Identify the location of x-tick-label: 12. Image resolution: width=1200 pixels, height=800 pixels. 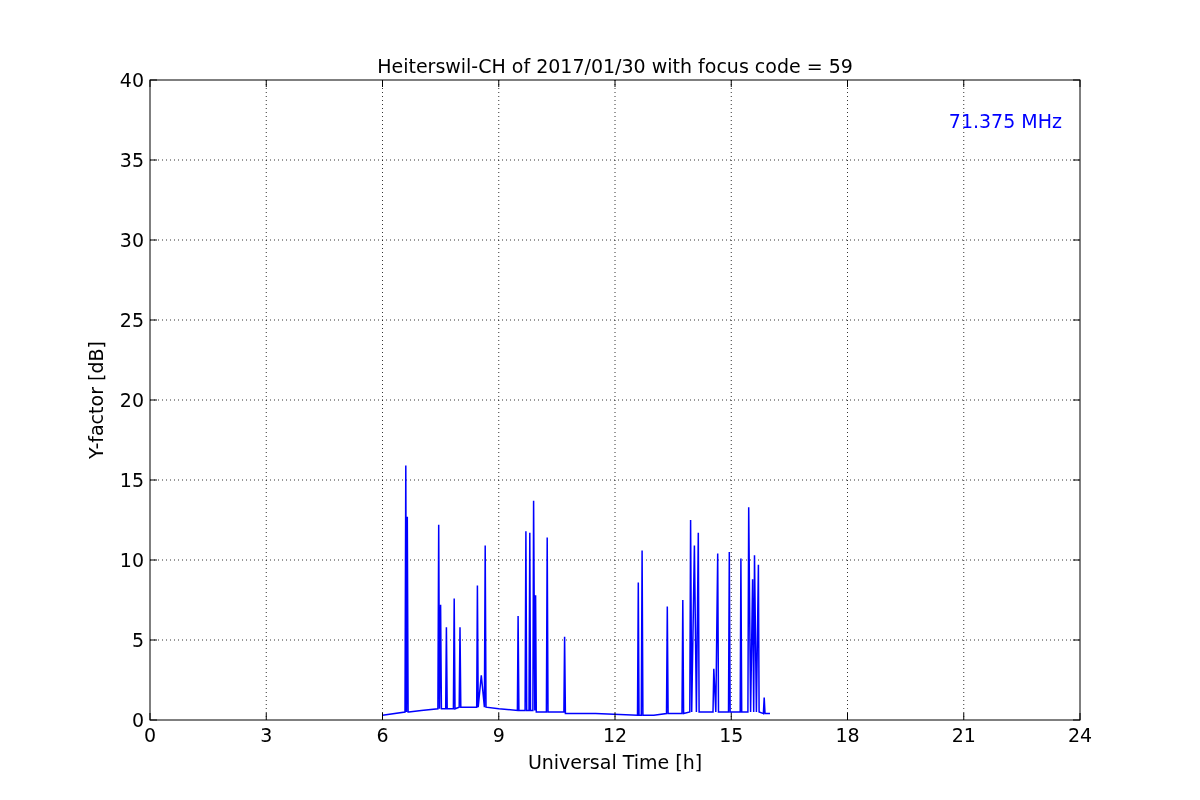
(615, 735).